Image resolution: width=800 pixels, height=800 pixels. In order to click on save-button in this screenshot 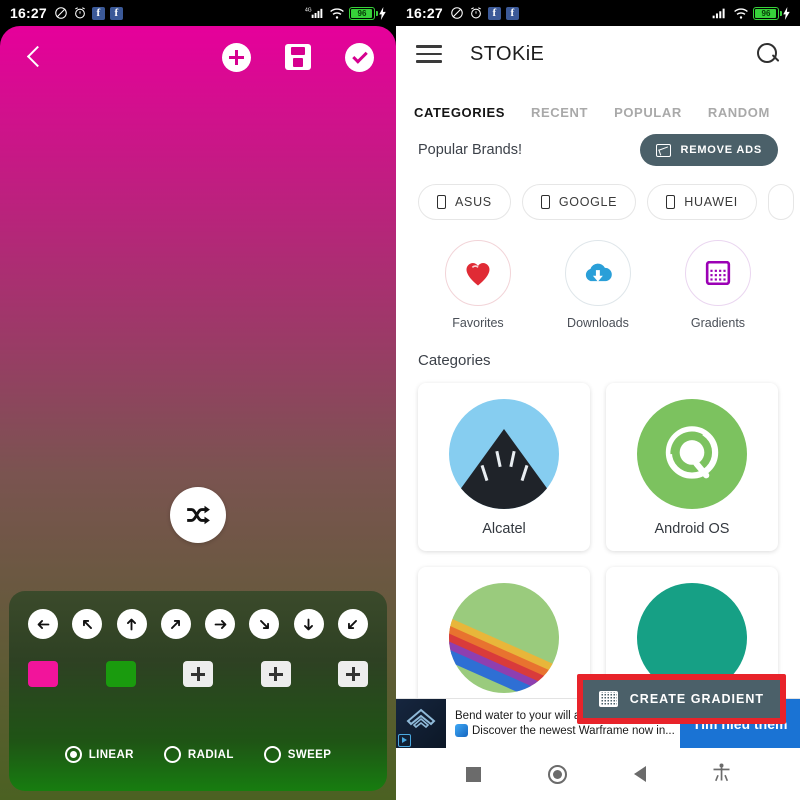, I will do `click(298, 57)`.